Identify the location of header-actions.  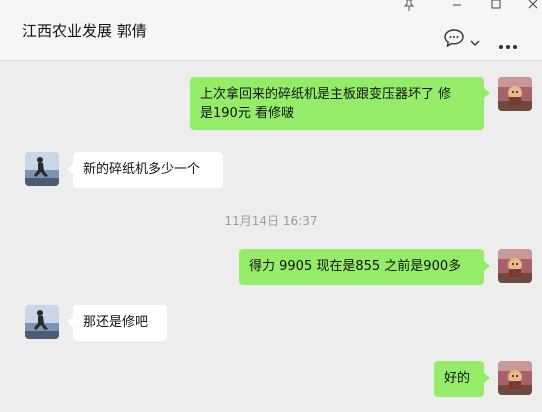
(485, 39).